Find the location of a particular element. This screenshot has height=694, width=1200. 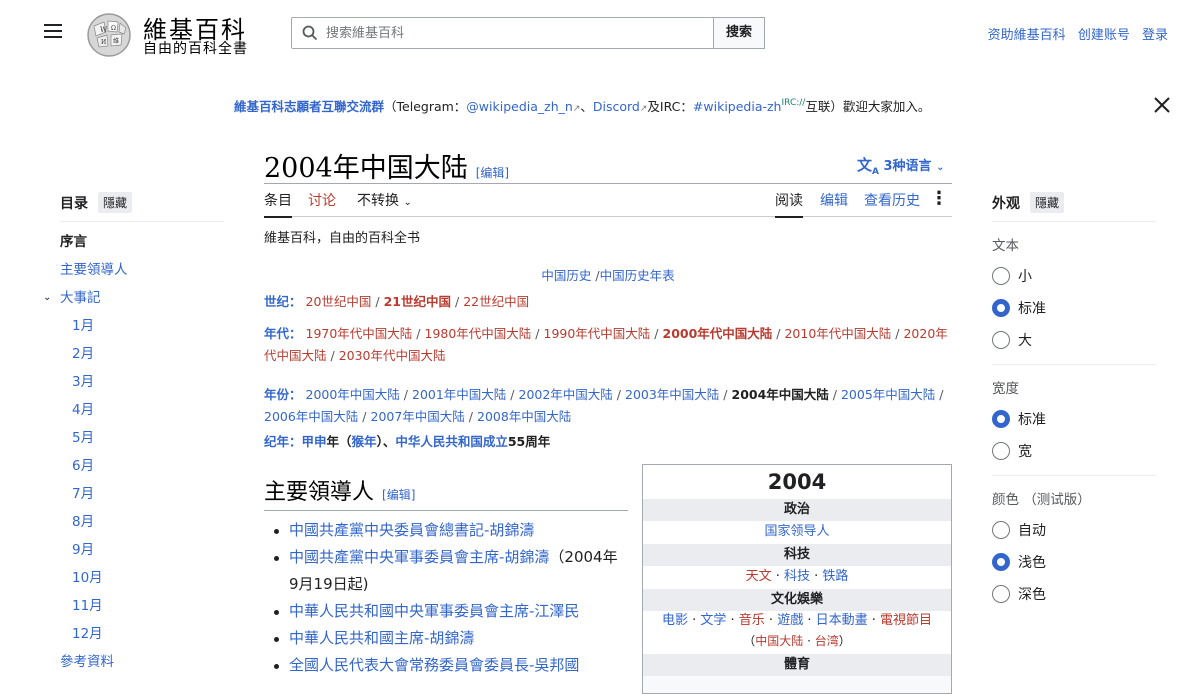

century-link: 20世纪中国 is located at coordinates (339, 301).